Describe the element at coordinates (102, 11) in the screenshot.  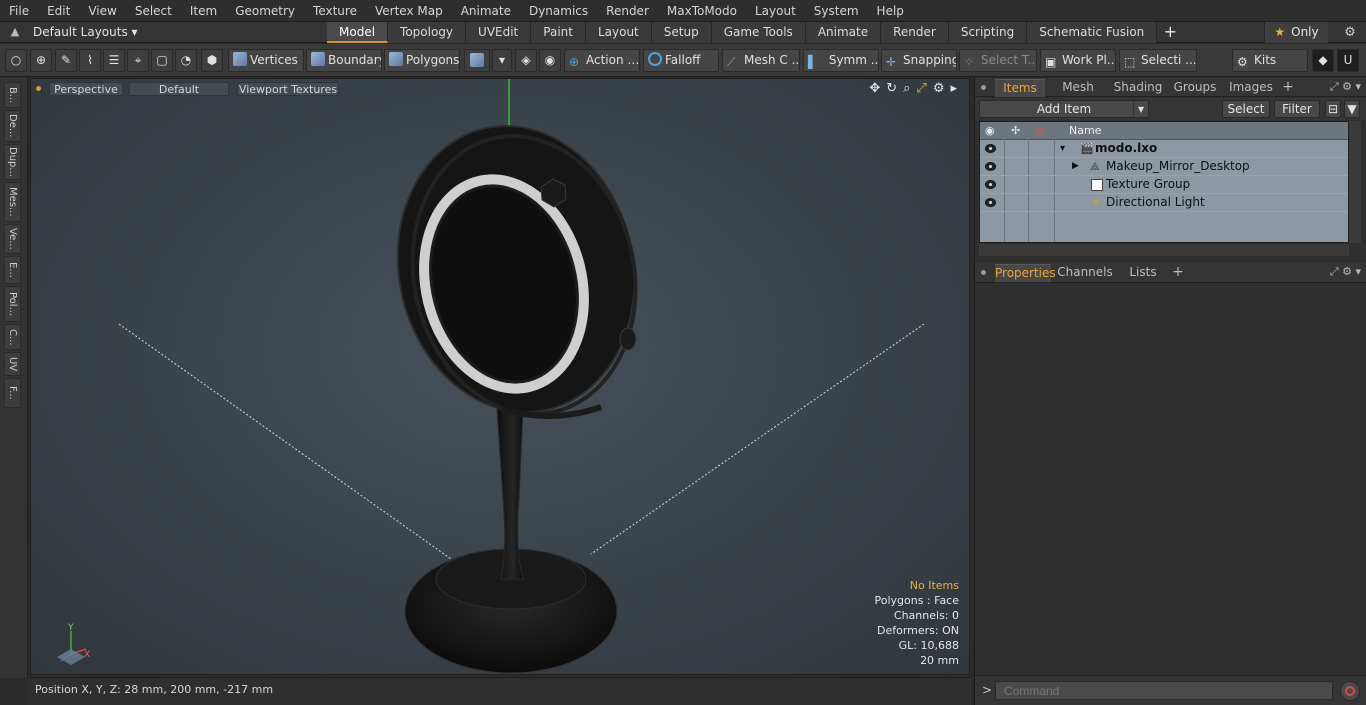
I see `menu-view: View` at that location.